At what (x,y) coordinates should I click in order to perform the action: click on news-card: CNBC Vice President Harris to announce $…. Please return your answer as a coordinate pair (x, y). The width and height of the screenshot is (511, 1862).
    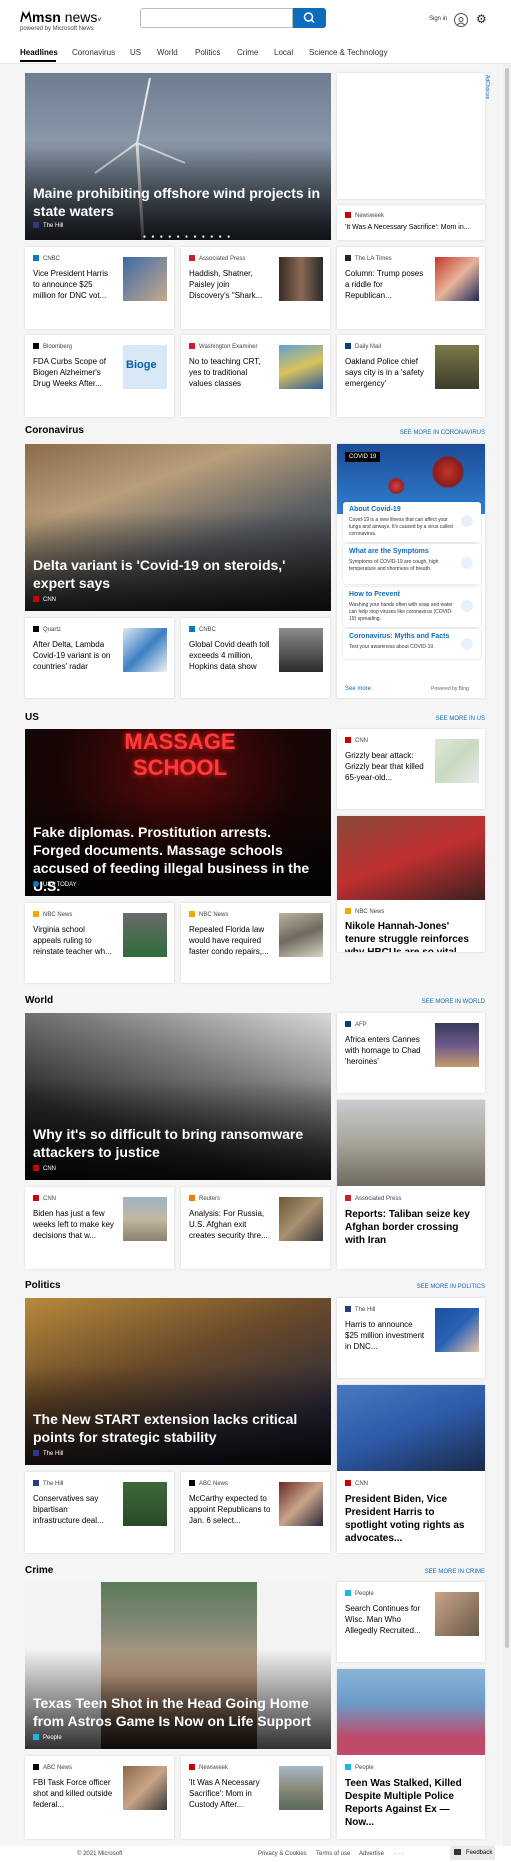
    Looking at the image, I should click on (99, 288).